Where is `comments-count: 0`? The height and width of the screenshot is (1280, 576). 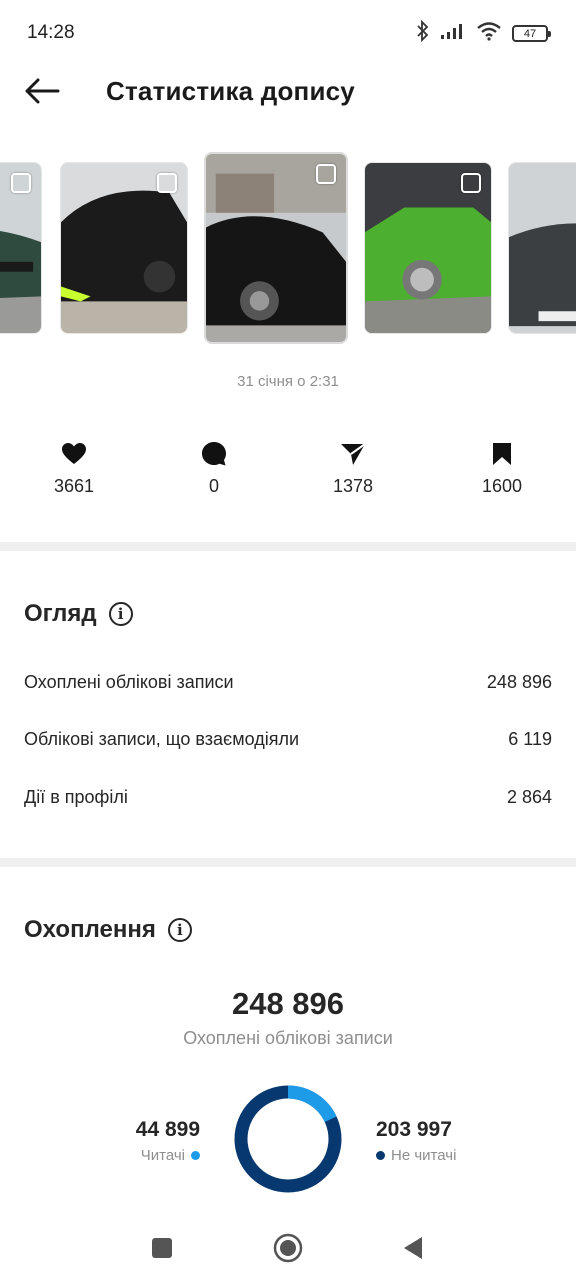
comments-count: 0 is located at coordinates (213, 486).